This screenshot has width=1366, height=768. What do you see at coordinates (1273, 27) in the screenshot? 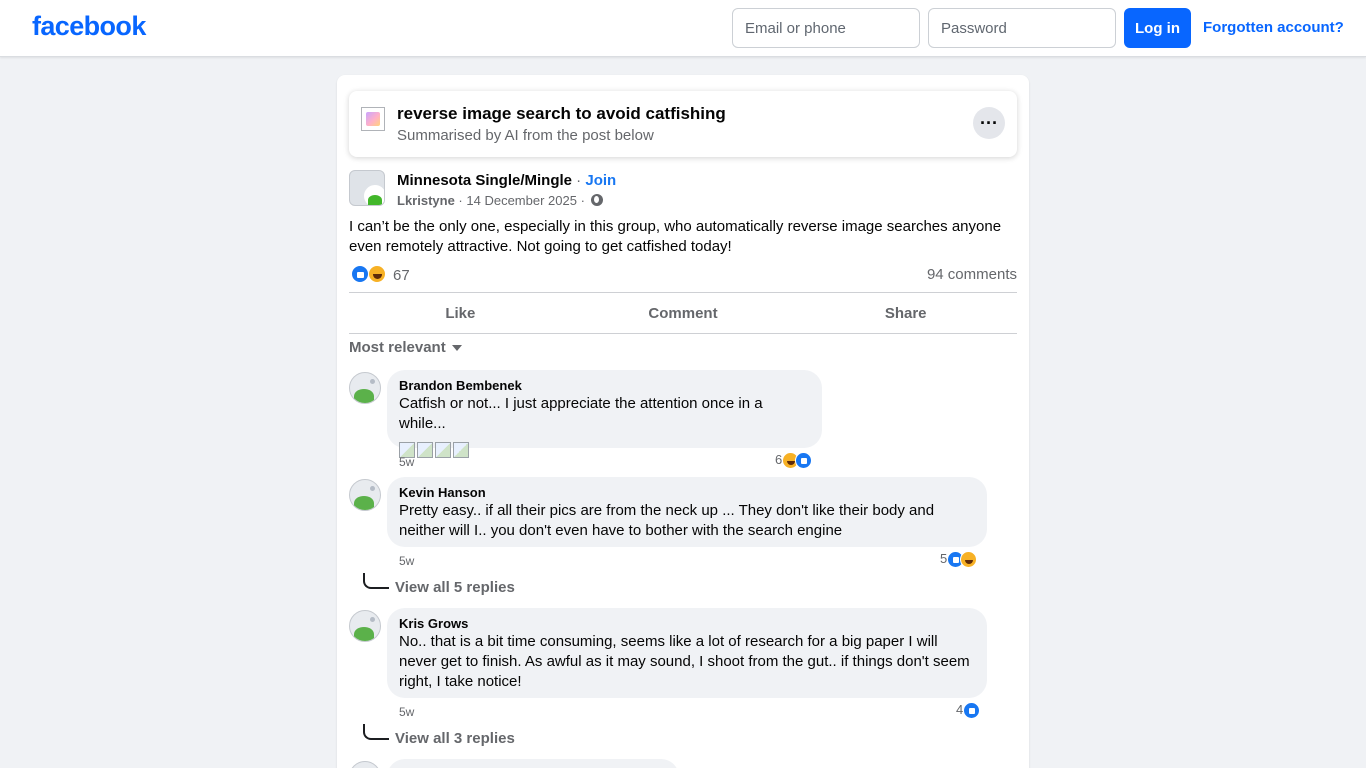
I see `forgotten-account-link: Forgotten account?` at bounding box center [1273, 27].